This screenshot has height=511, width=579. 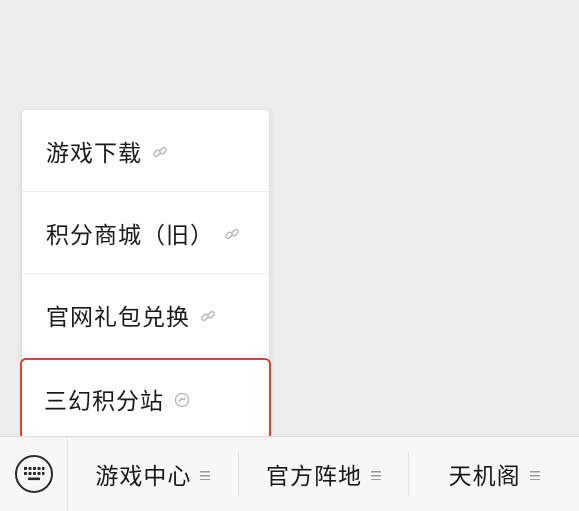 I want to click on menu-item-points-mall-old: 积分商城（旧）, so click(x=145, y=233).